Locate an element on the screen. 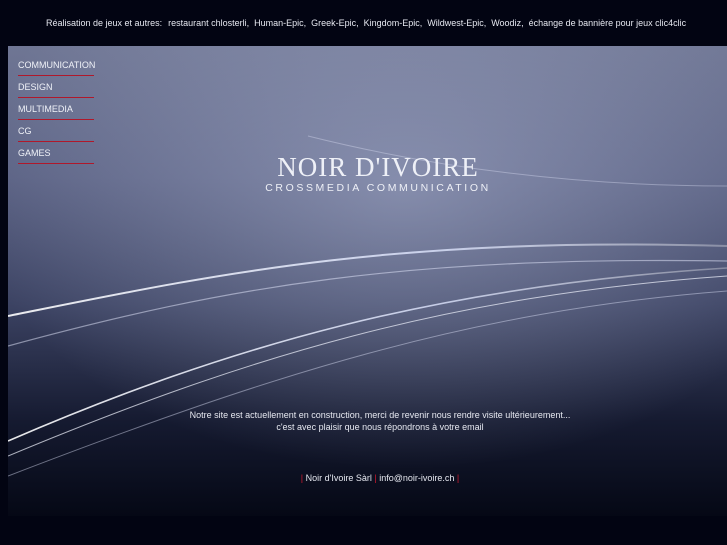  nav-item-communication: COMMUNICATION is located at coordinates (56, 65).